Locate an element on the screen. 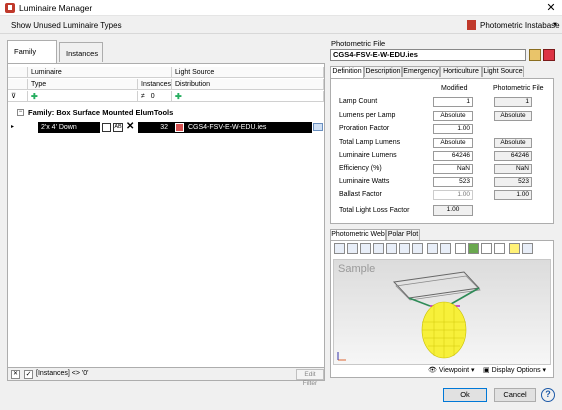 Image resolution: width=562 pixels, height=410 pixels. orbit-icon is located at coordinates (473, 248).